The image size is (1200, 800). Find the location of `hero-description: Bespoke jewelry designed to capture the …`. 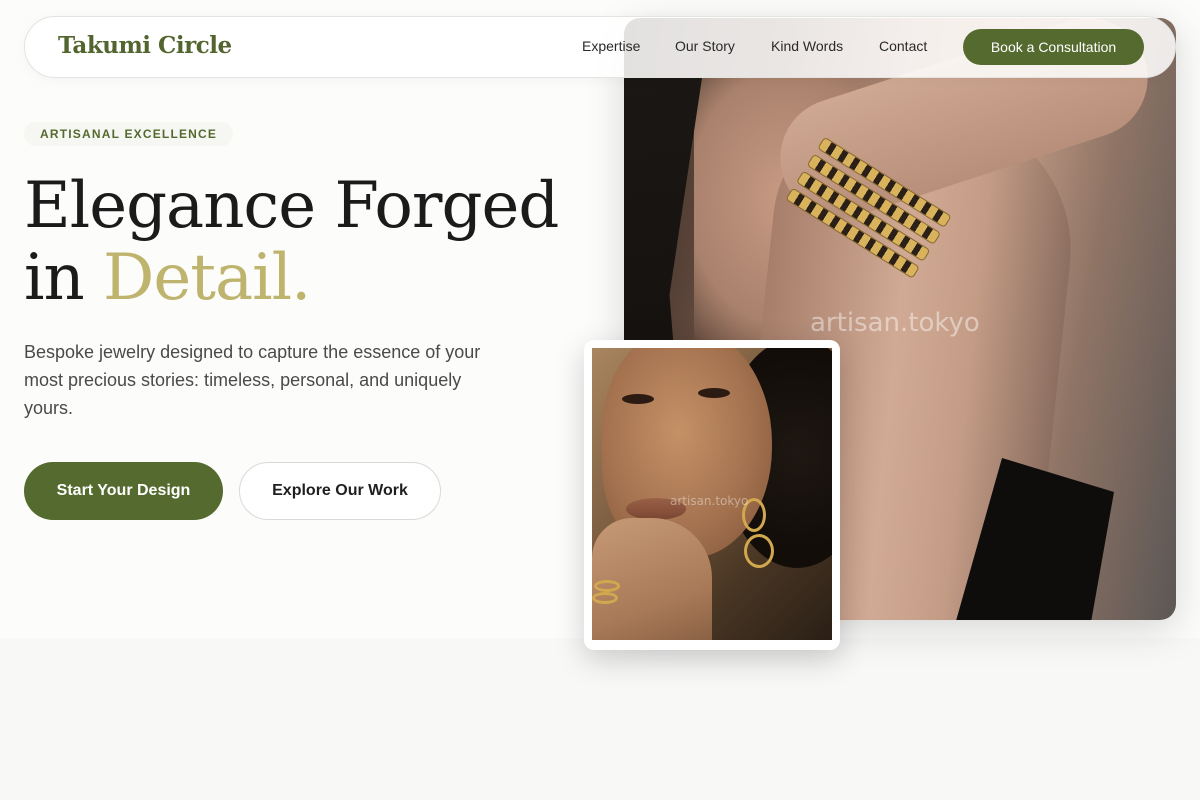

hero-description: Bespoke jewelry designed to capture the … is located at coordinates (252, 380).